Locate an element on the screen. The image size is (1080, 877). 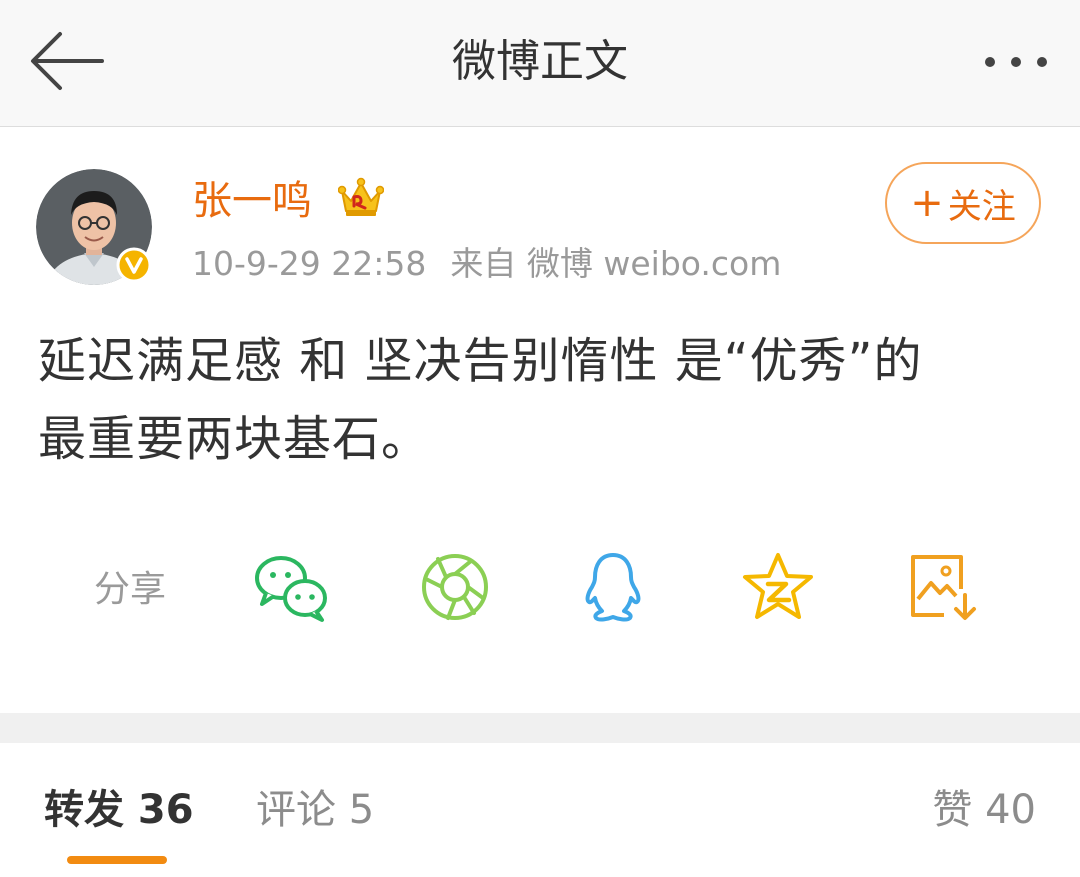
post-text: 延迟满足感 和 坚决告别惰性 是“优秀”的最重要两块基石。 is located at coordinates (480, 400).